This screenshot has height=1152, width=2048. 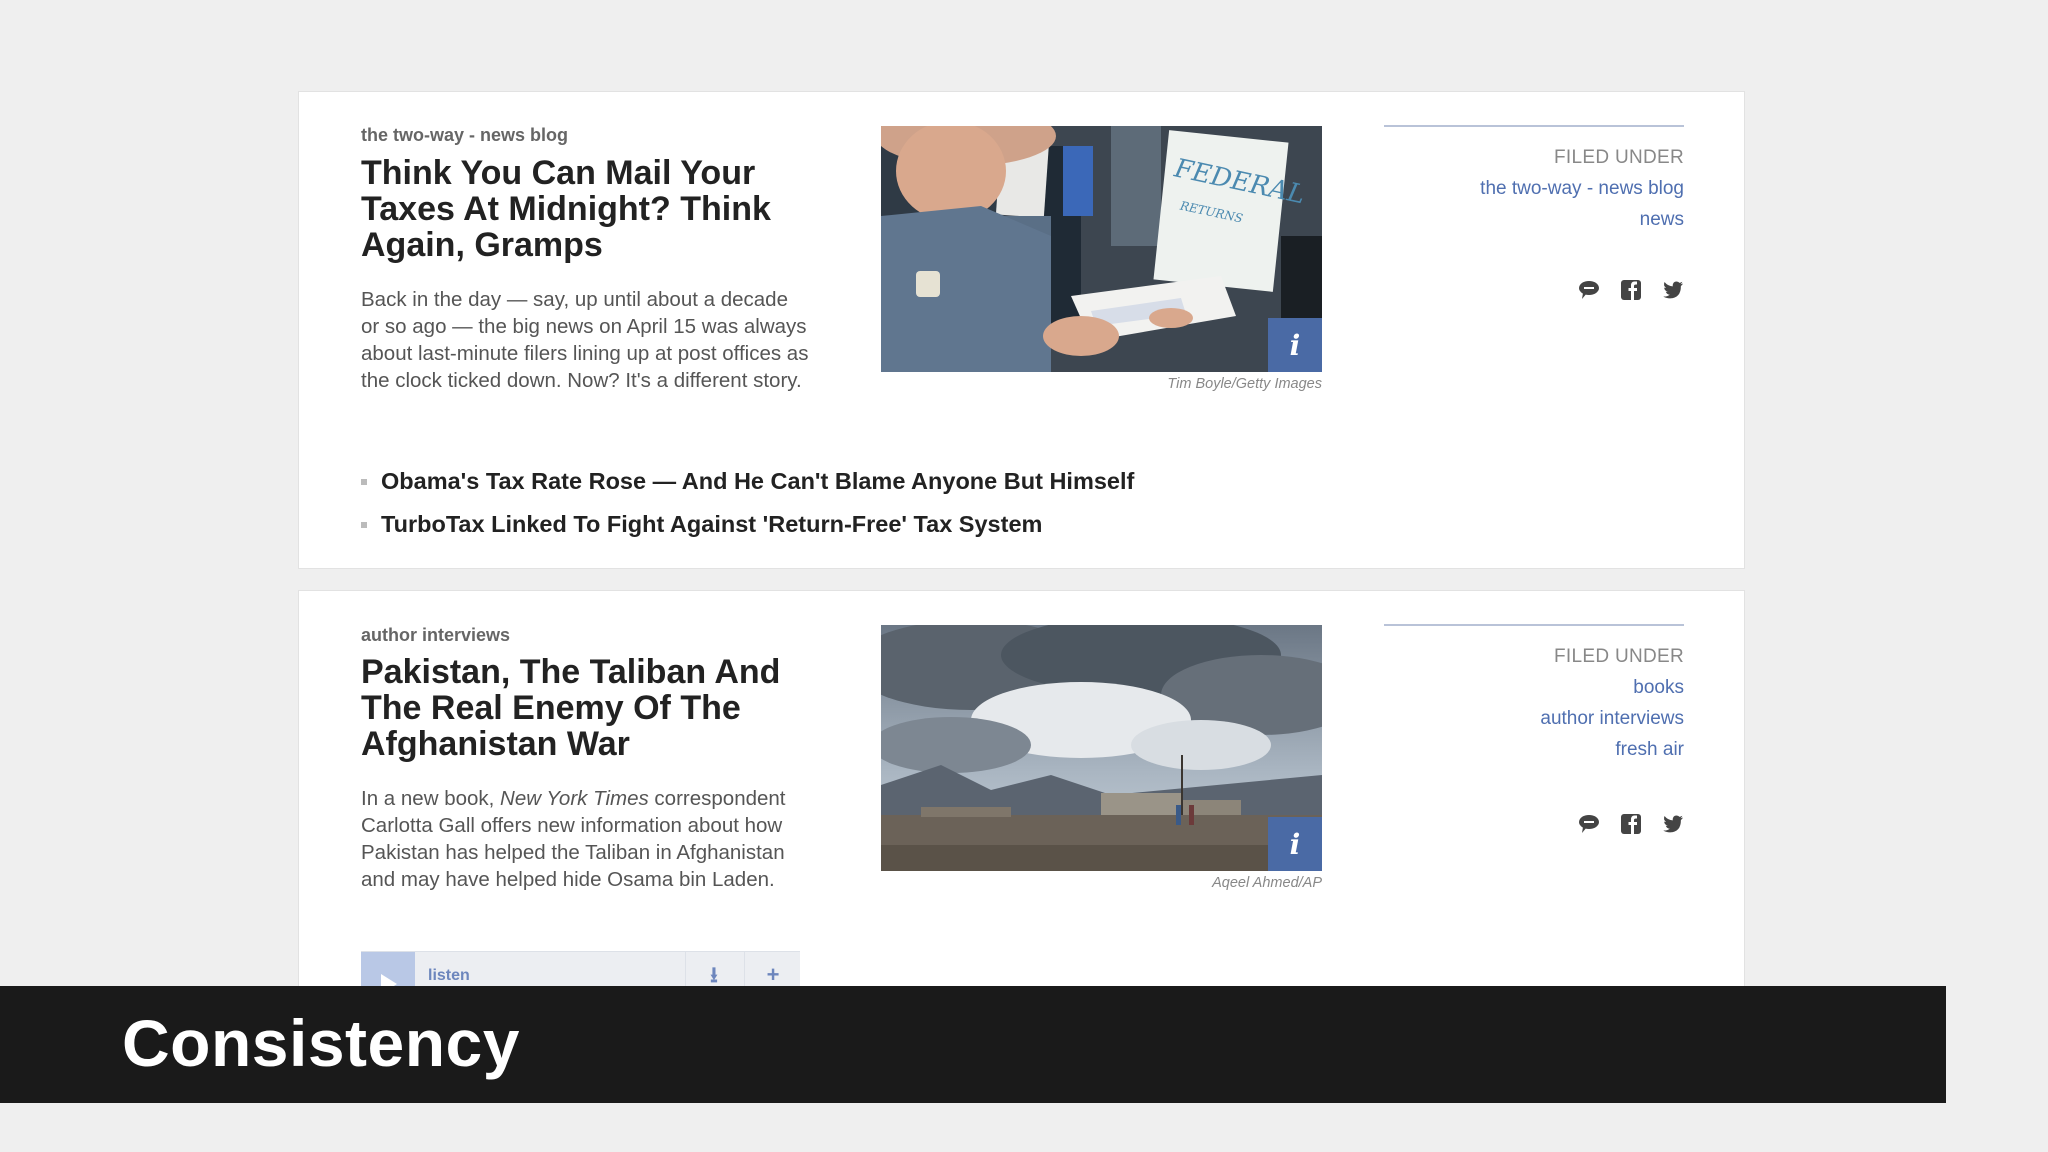 What do you see at coordinates (1534, 220) in the screenshot?
I see `filed-under-link: news` at bounding box center [1534, 220].